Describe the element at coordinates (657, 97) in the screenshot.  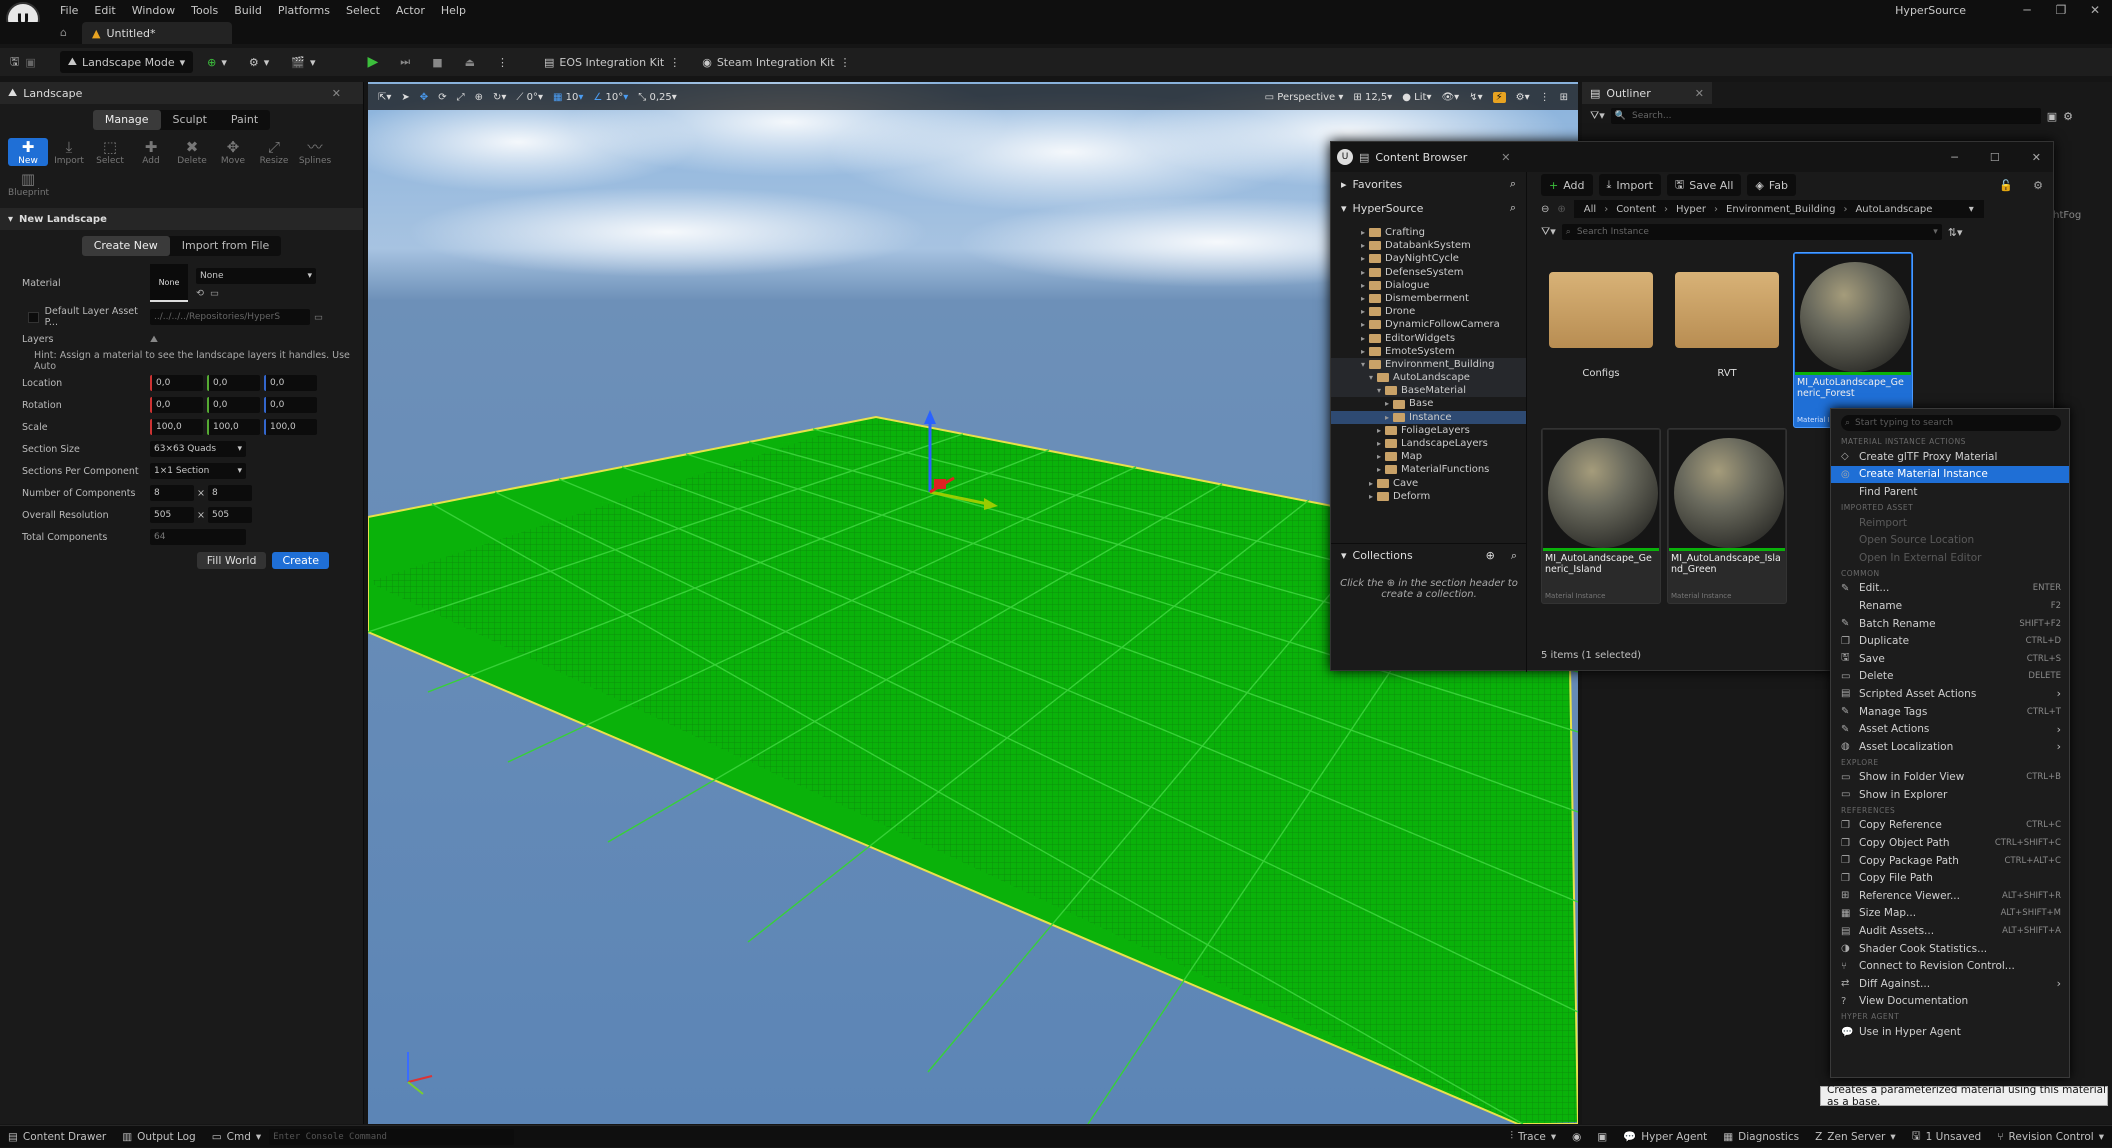
I see `scale-snap-icon: ⤡ 0,25▾` at that location.